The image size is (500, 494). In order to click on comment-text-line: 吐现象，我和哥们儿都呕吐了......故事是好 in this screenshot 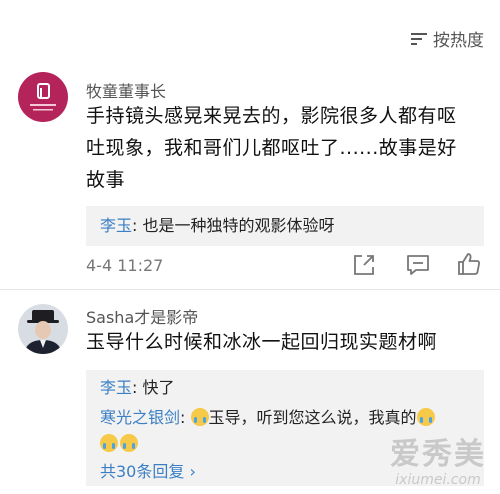, I will do `click(271, 148)`.